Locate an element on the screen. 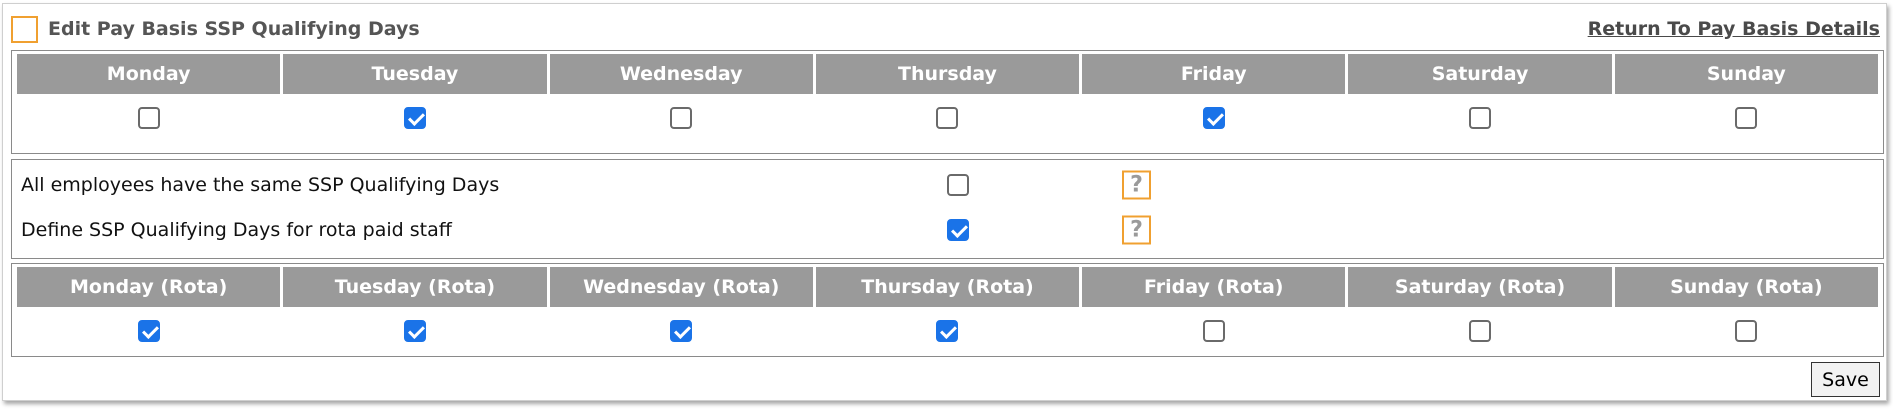 Image resolution: width=1893 pixels, height=409 pixels. return-to-pay-basis-details-link: Return To Pay Basis Details is located at coordinates (1734, 29).